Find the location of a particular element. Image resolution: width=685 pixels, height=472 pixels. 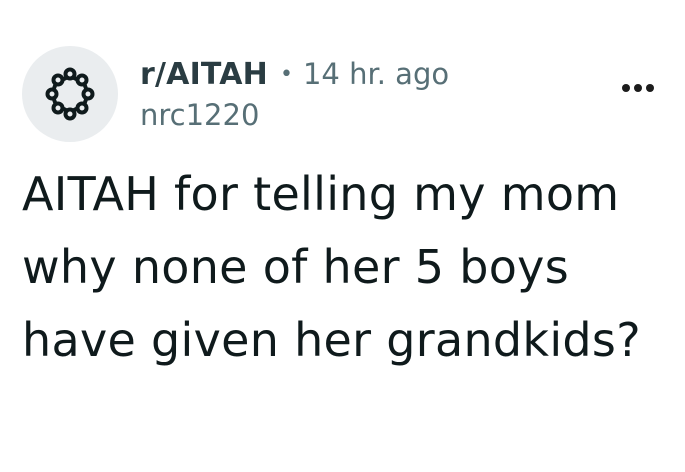

post-meta: r/AITAH • 14 hr. ago nrc1220 is located at coordinates (294, 94).